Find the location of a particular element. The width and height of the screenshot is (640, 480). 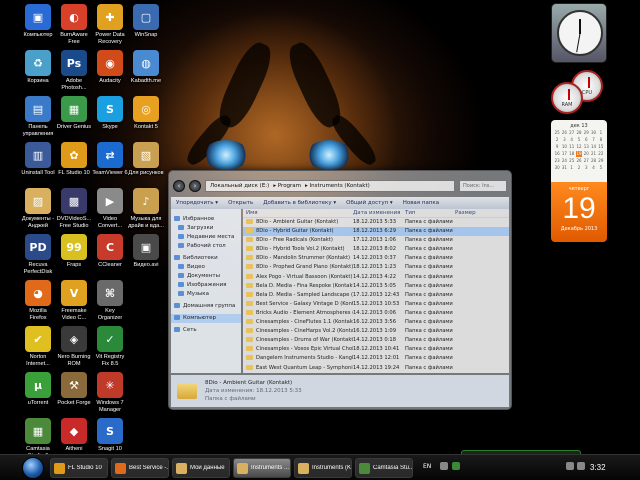

calendar-day: 3 is located at coordinates (564, 140).